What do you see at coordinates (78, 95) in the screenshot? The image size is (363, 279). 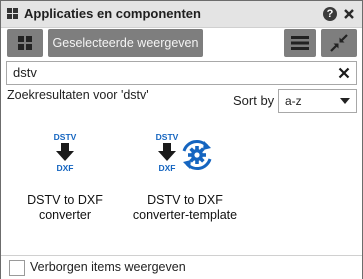 I see `search-results-label: Zoekresultaten voor 'dstv'` at bounding box center [78, 95].